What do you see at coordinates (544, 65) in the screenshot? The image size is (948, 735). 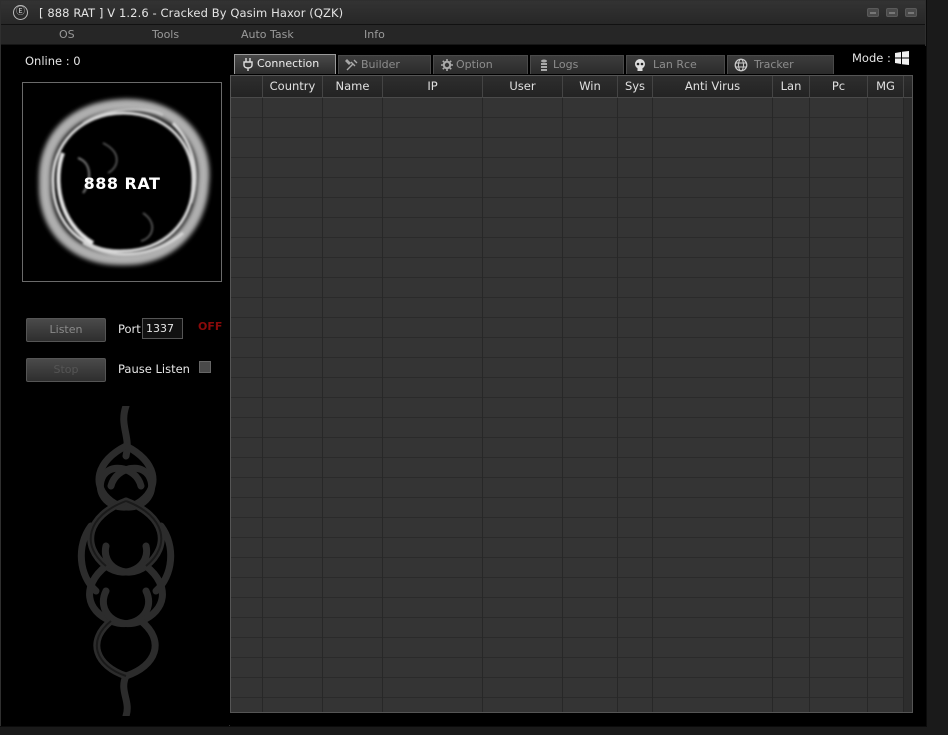 I see `database-icon` at bounding box center [544, 65].